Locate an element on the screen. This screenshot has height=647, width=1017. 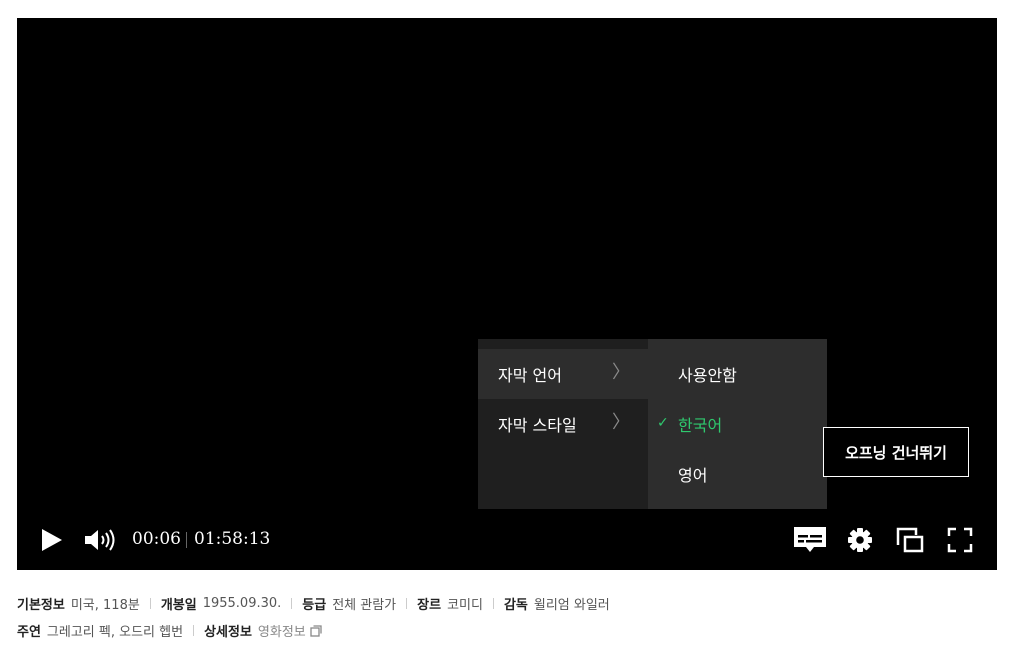
menu-item-subtitle-style: 자막 스타일 〉 is located at coordinates (563, 424).